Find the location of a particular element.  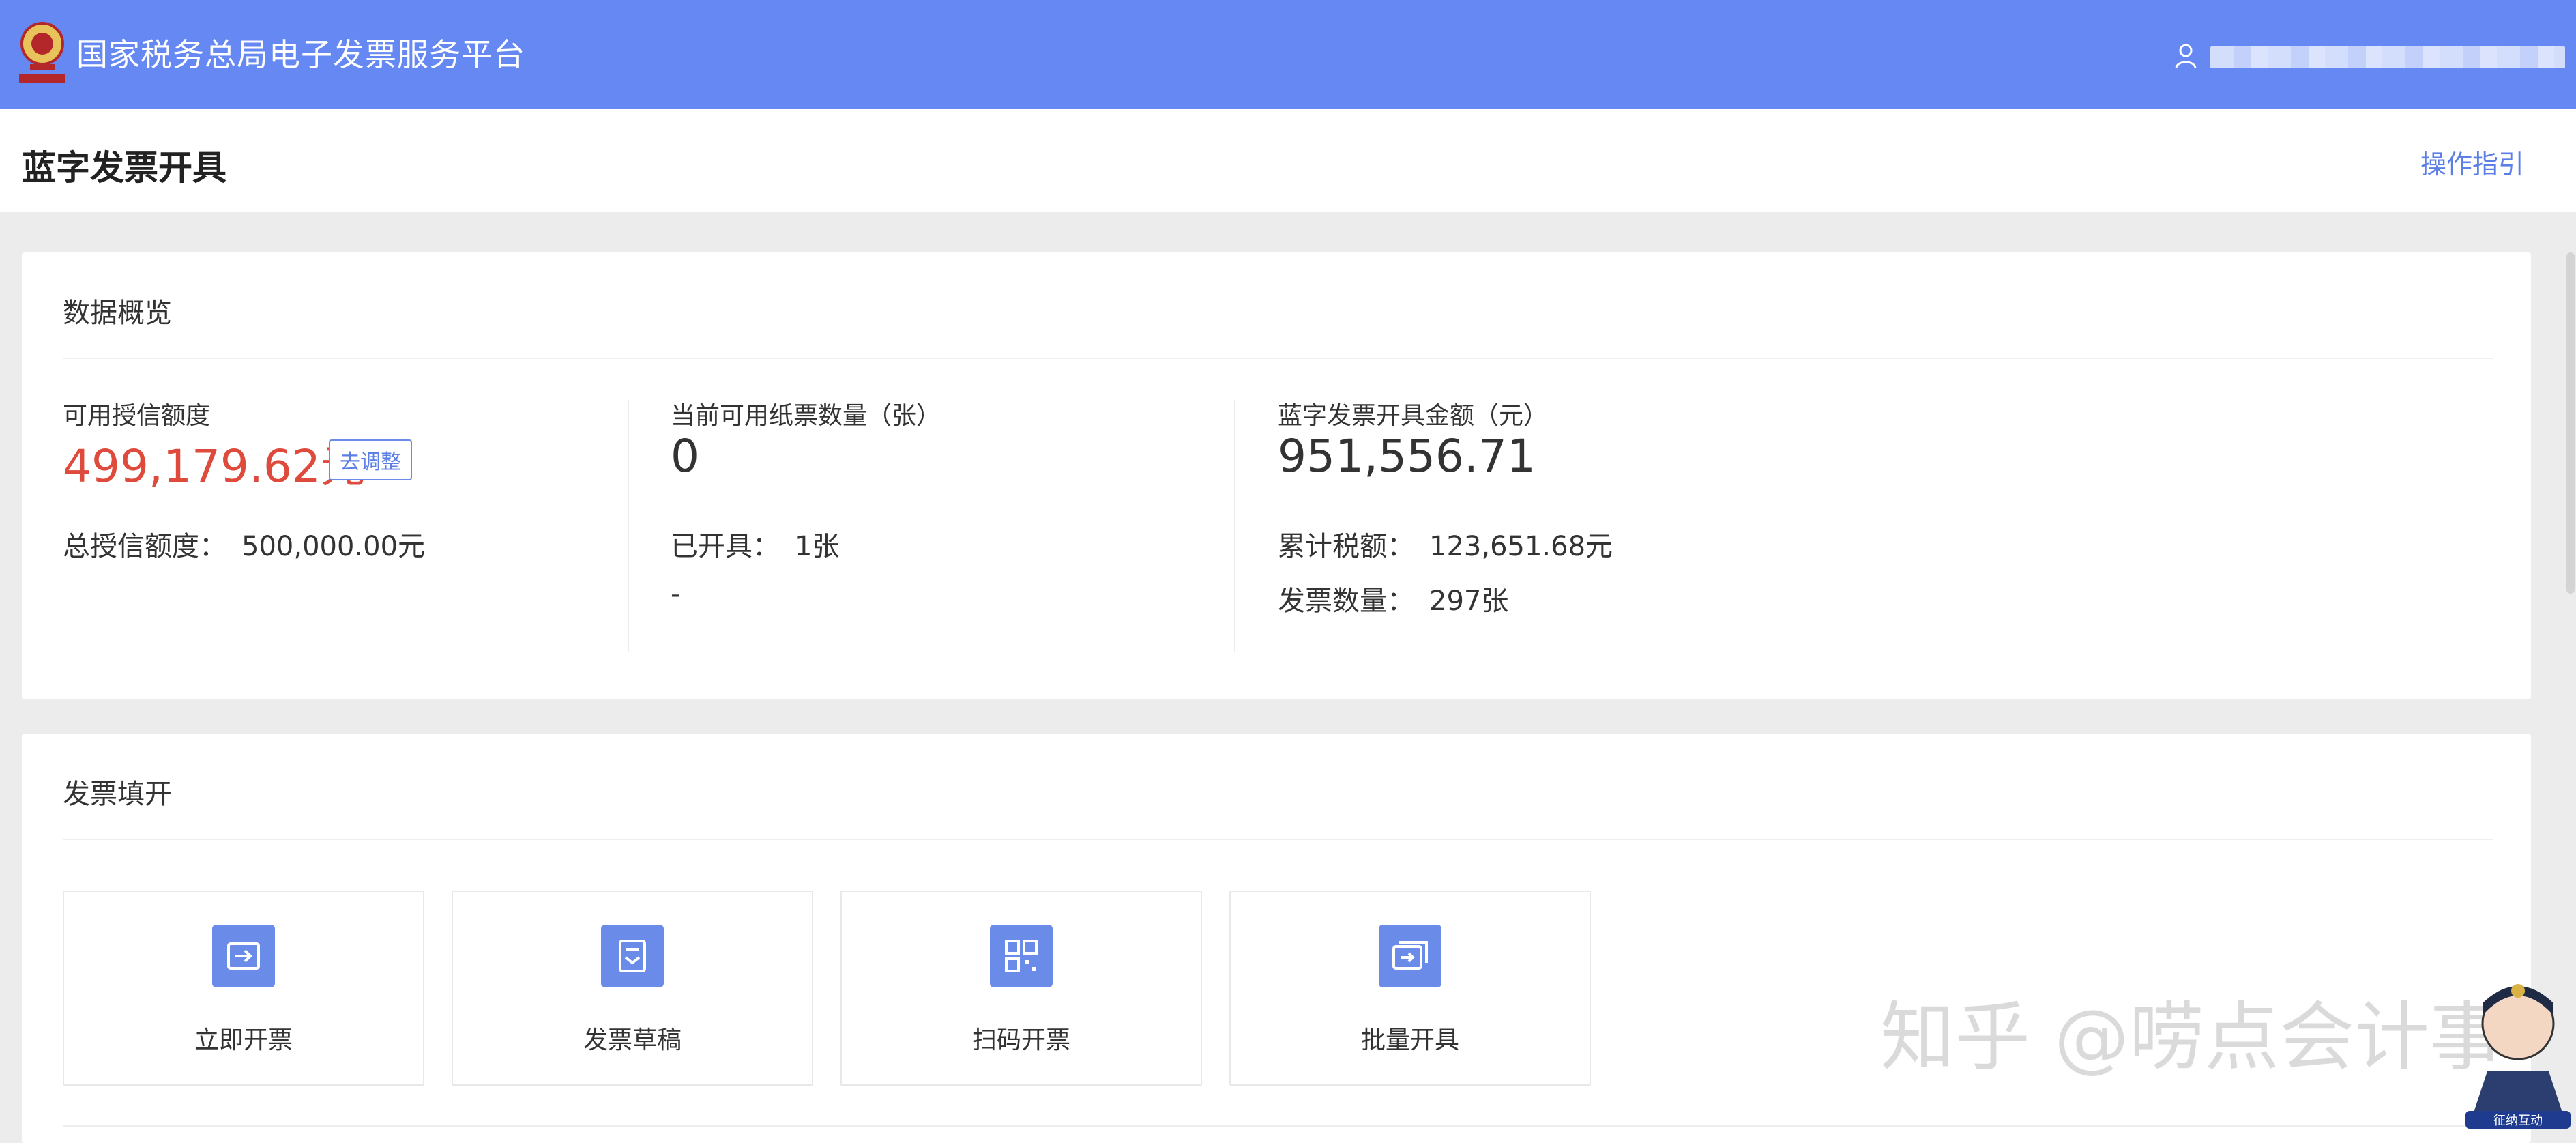

amount-label: 蓝字发票开具金额（元） is located at coordinates (1413, 416).